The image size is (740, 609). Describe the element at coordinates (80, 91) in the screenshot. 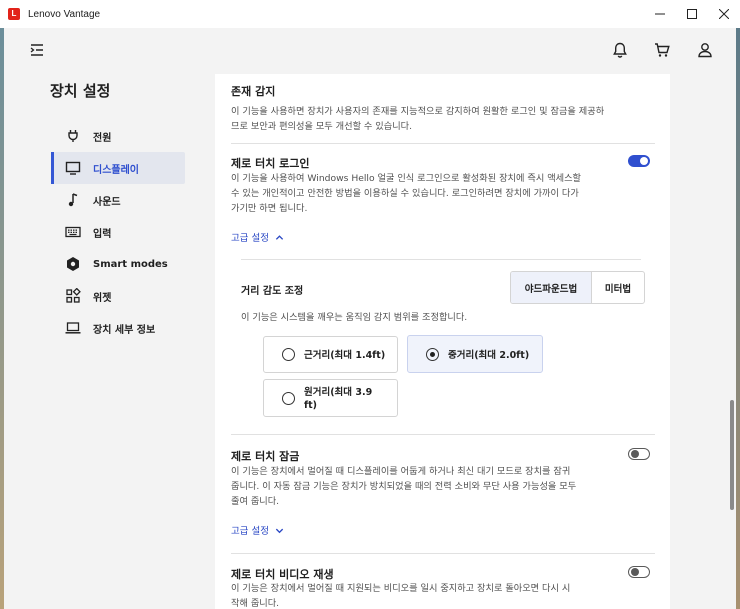

I see `sidebar-title: 장치 설정` at that location.